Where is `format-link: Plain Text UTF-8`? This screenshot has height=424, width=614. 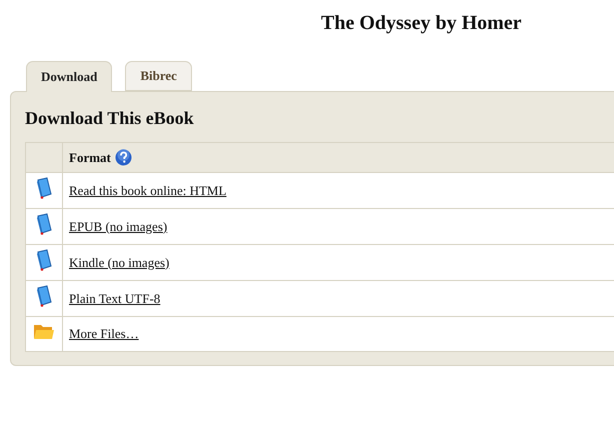 format-link: Plain Text UTF-8 is located at coordinates (114, 298).